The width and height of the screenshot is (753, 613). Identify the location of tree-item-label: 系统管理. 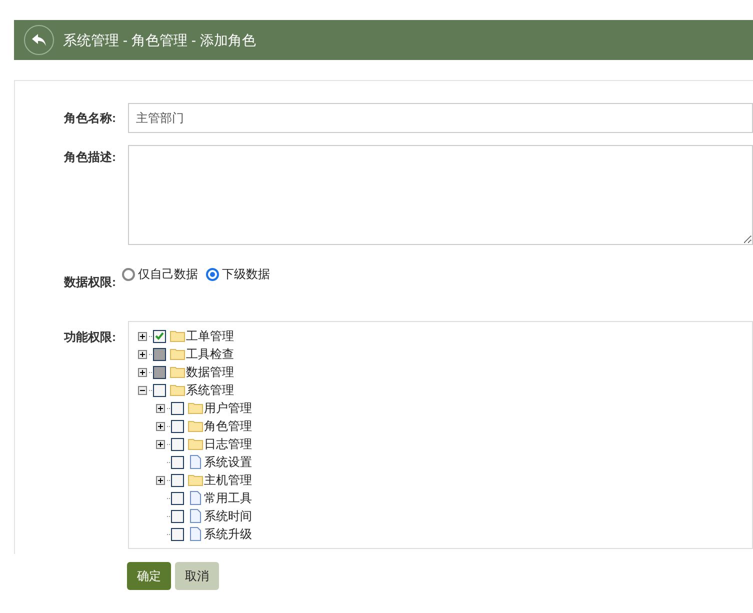
(210, 390).